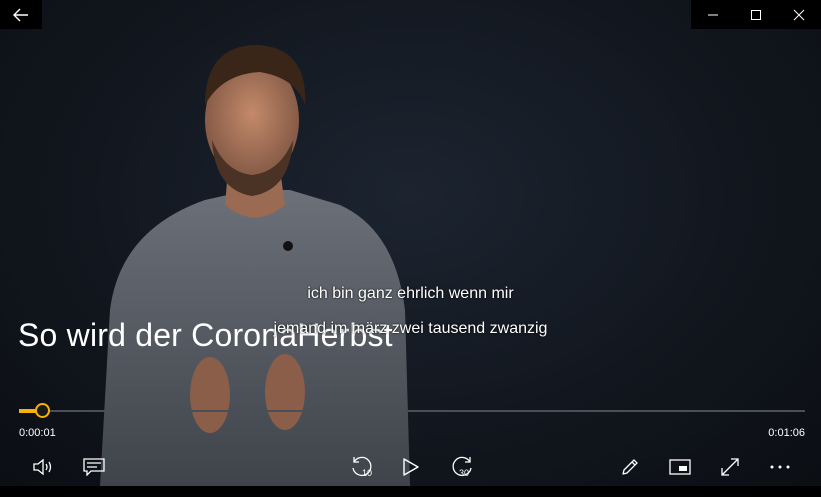 The width and height of the screenshot is (821, 497). I want to click on maximize-icon, so click(755, 14).